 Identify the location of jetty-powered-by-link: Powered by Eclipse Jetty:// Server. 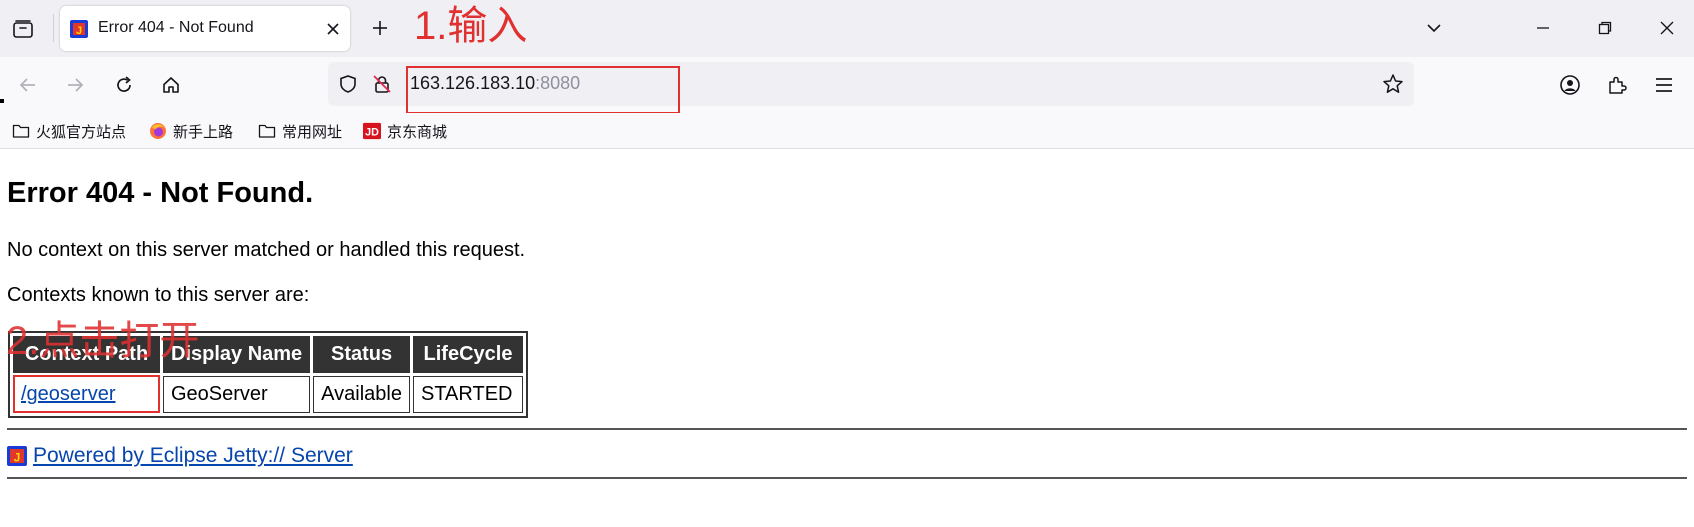
(193, 456).